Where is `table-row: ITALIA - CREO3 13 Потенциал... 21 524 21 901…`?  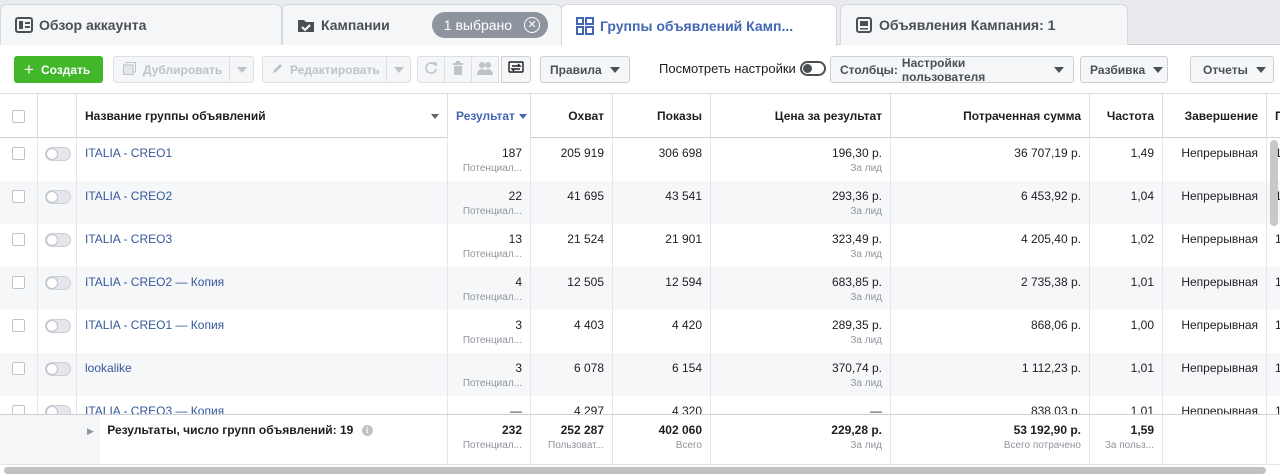
table-row: ITALIA - CREO3 13 Потенциал... 21 524 21 901… is located at coordinates (640, 245).